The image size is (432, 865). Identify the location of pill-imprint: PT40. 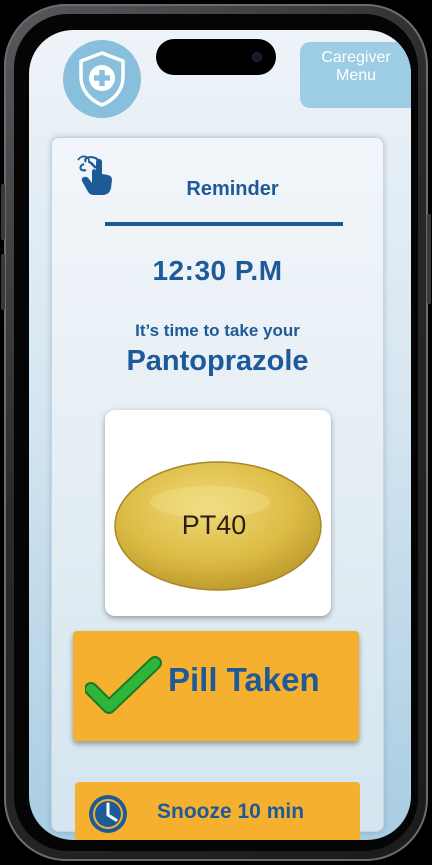
(214, 525).